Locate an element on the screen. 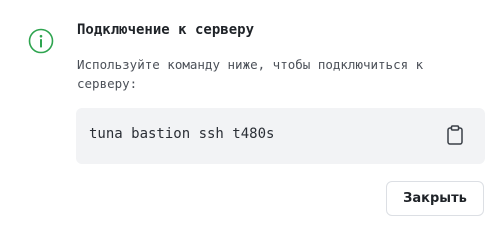 This screenshot has width=501, height=240. command-text: tuna bastion ssh t480s is located at coordinates (181, 134).